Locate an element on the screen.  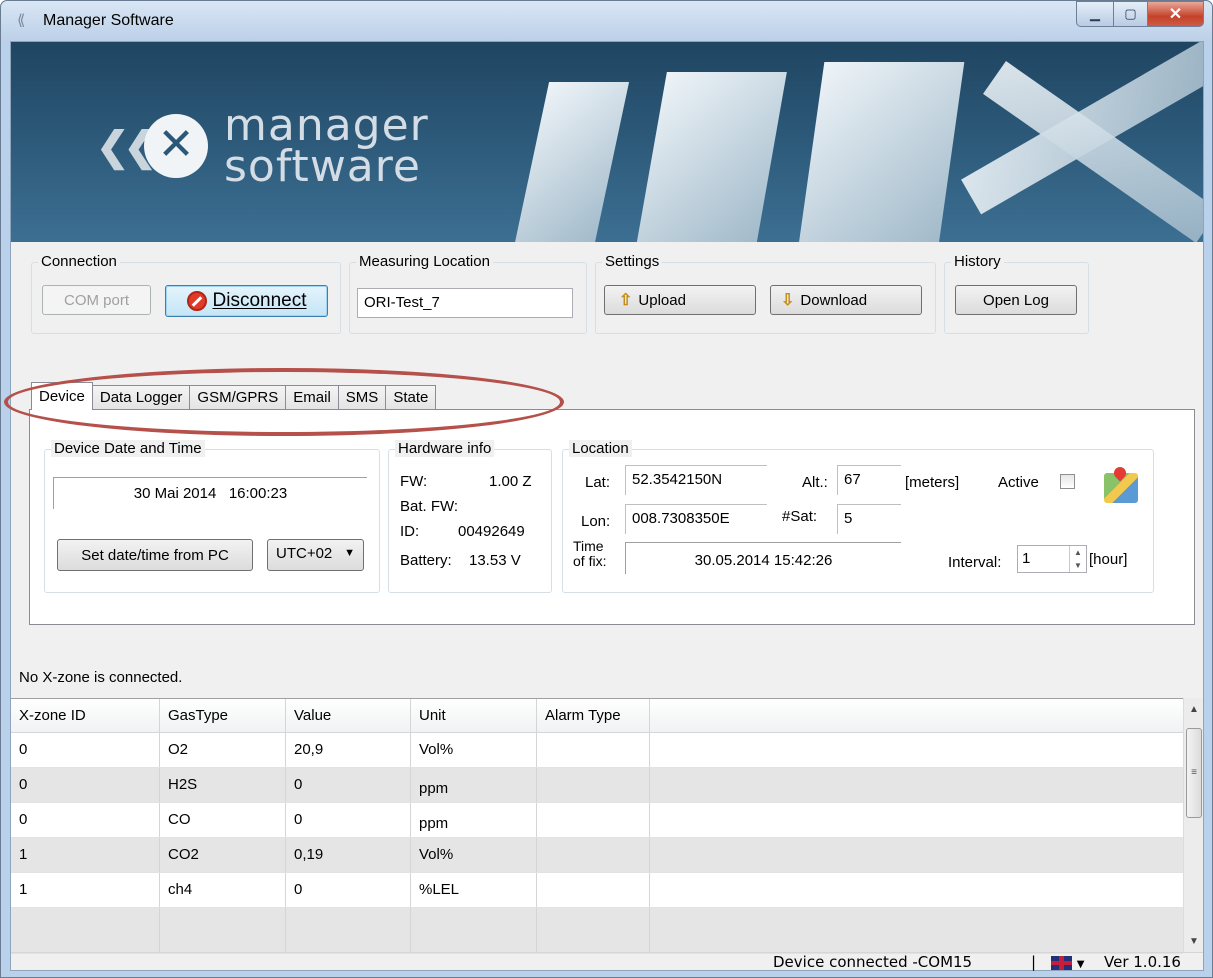
table-row: 1 ch4 0 %LEL is located at coordinates (597, 890).